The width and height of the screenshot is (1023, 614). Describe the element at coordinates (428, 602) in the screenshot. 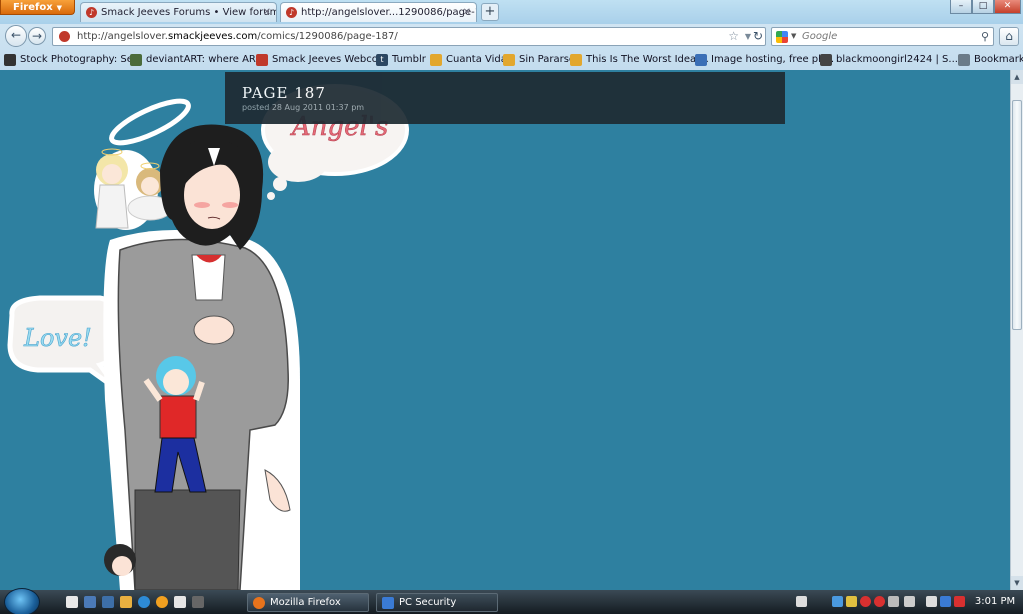

I see `task-label: PC Security Guardian` at that location.